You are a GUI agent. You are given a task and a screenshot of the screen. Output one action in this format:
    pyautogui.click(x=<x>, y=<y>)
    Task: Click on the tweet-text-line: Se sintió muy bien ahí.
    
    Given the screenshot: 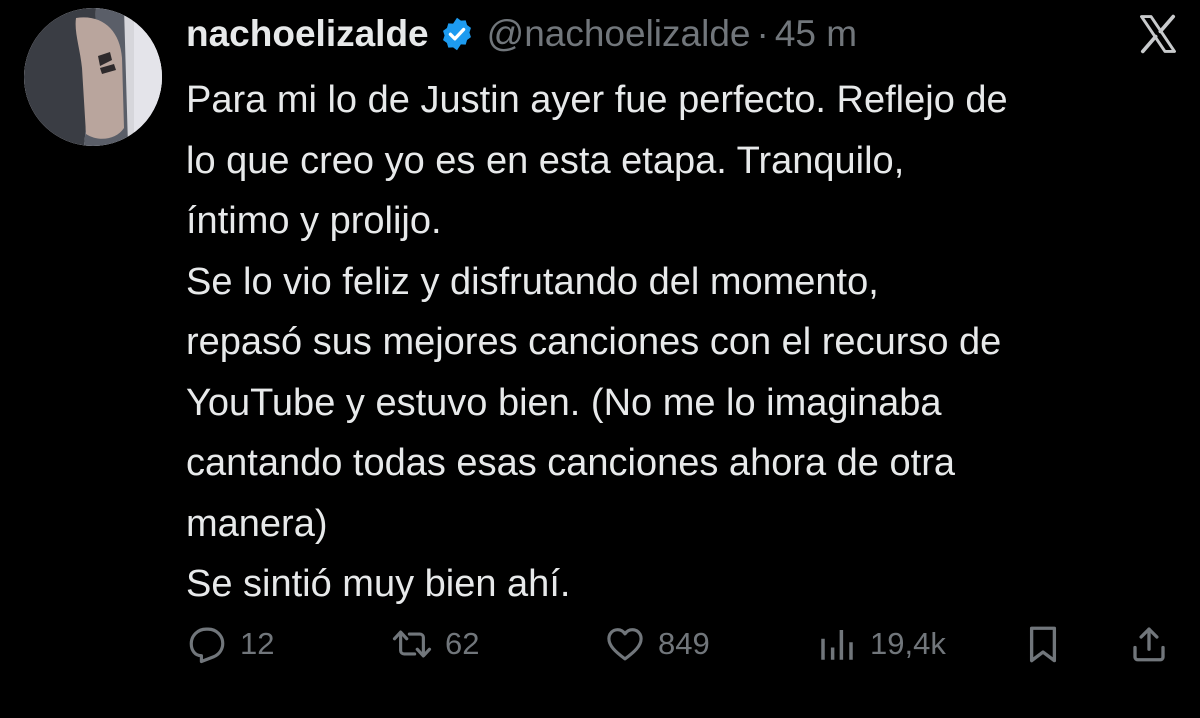 What is the action you would take?
    pyautogui.click(x=378, y=584)
    